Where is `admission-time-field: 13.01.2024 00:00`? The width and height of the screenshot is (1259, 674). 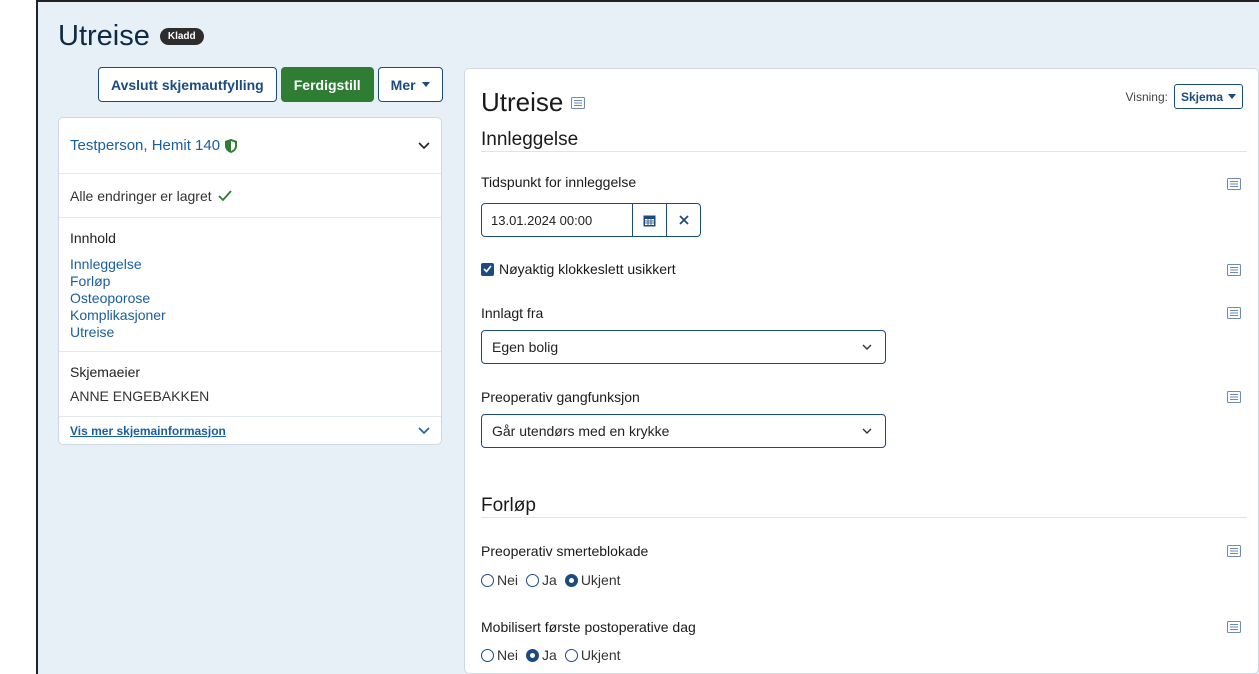
admission-time-field: 13.01.2024 00:00 is located at coordinates (591, 220).